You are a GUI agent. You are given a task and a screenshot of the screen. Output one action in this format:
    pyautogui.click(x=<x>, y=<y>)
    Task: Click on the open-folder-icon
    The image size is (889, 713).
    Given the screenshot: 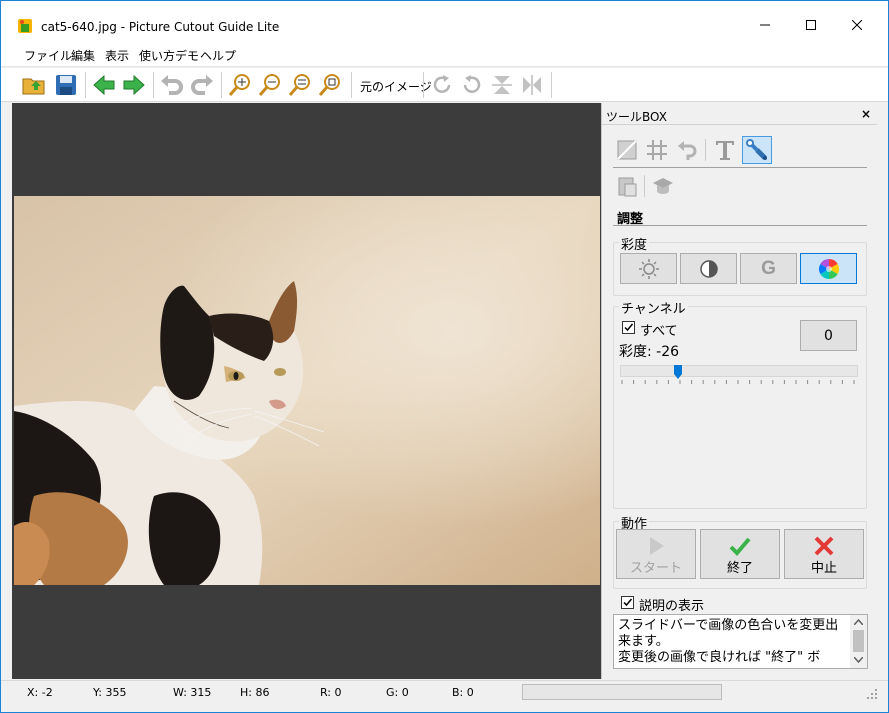 What is the action you would take?
    pyautogui.click(x=33, y=86)
    